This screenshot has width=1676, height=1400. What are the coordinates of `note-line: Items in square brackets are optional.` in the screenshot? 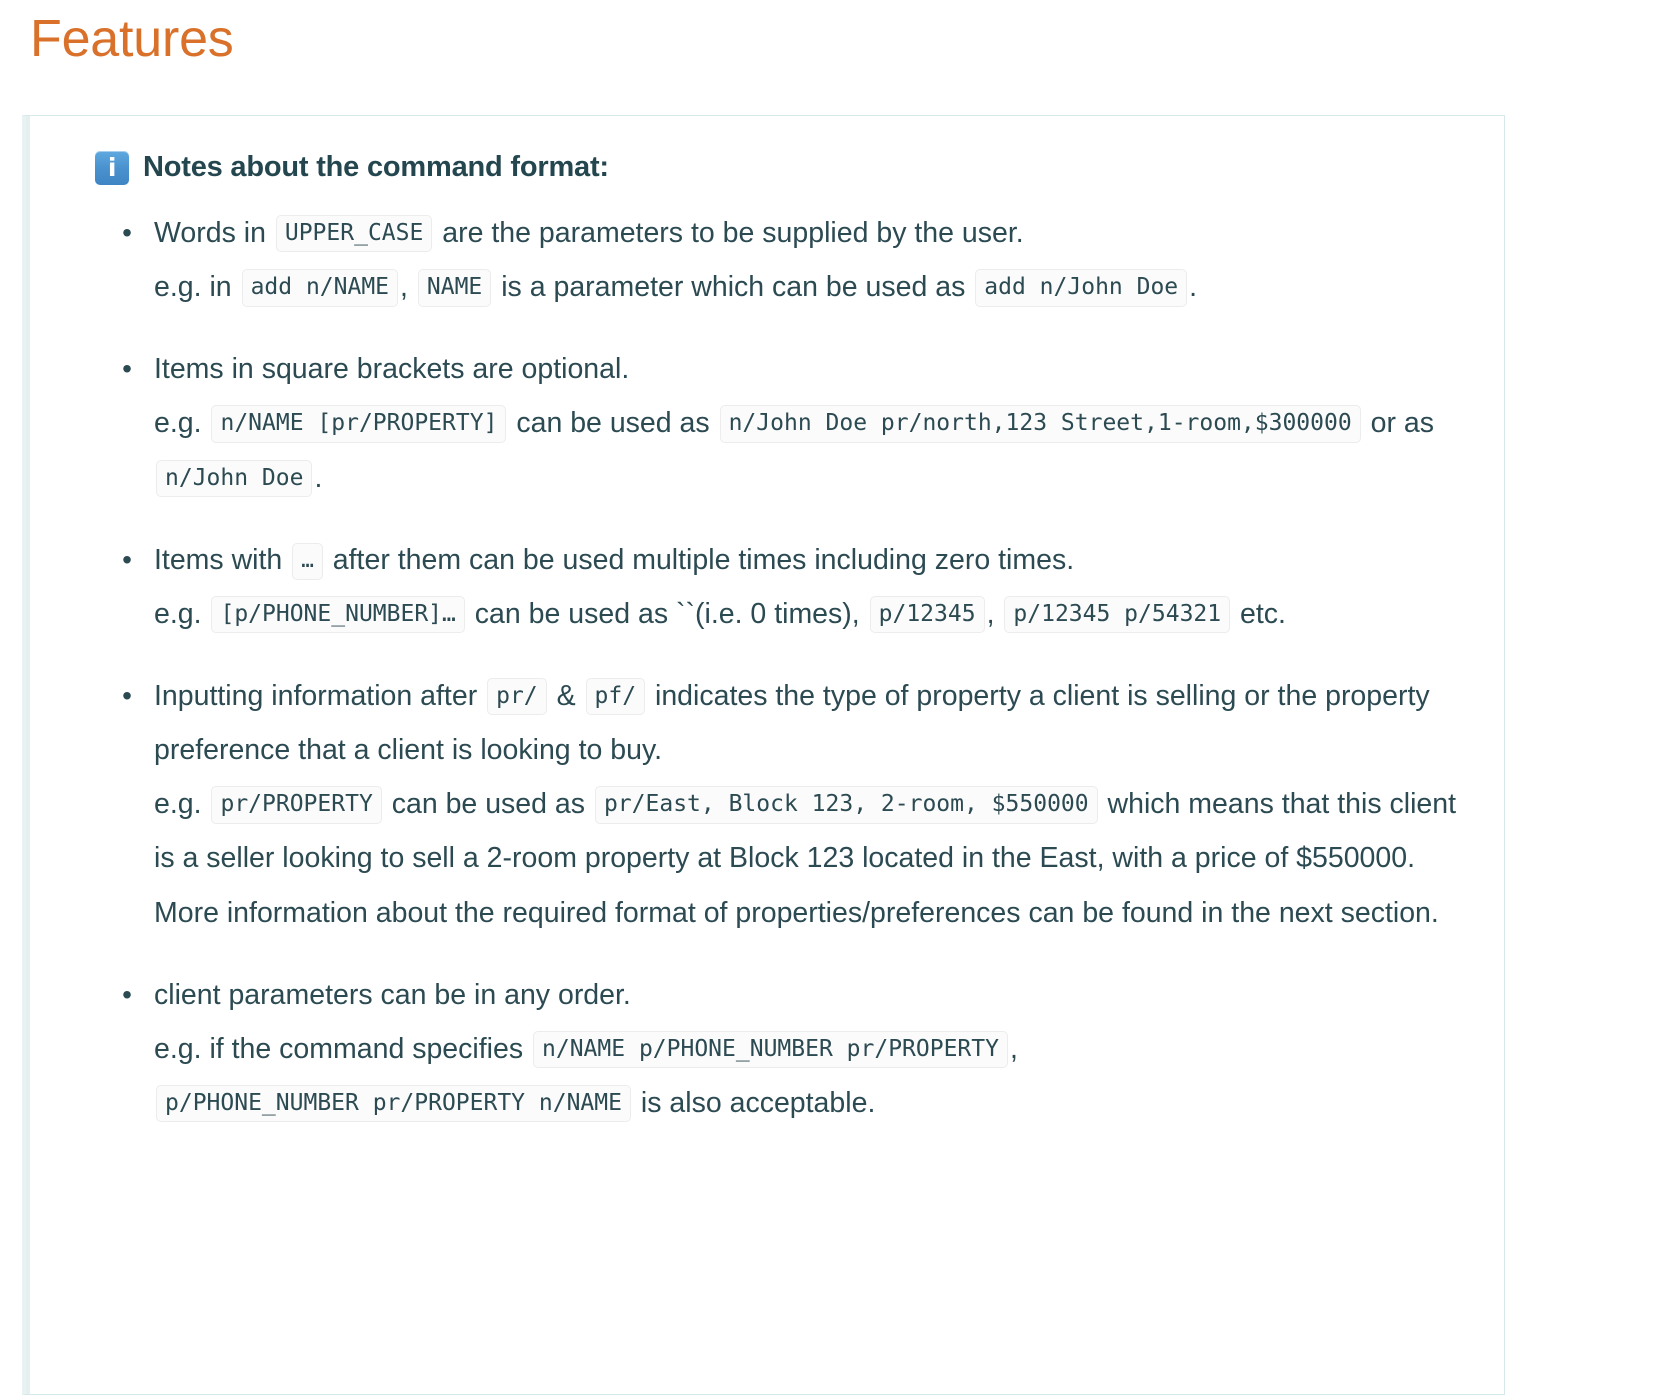 It's located at (809, 369).